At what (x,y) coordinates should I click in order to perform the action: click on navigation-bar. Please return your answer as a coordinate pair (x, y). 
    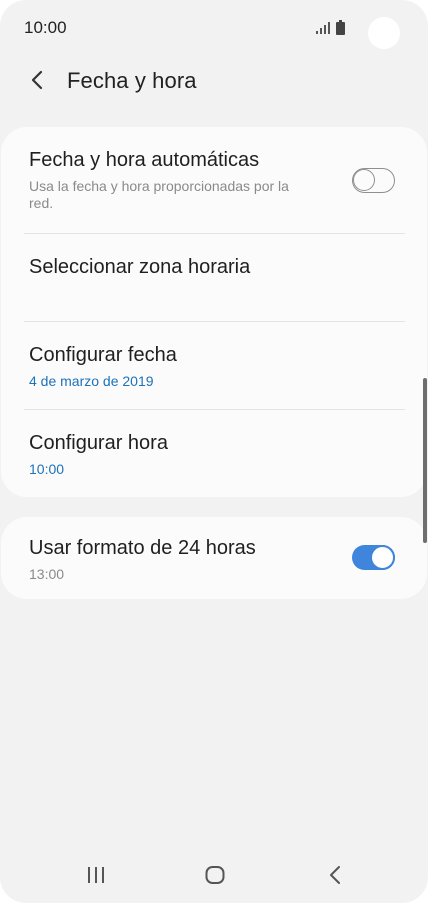
    Looking at the image, I should click on (214, 875).